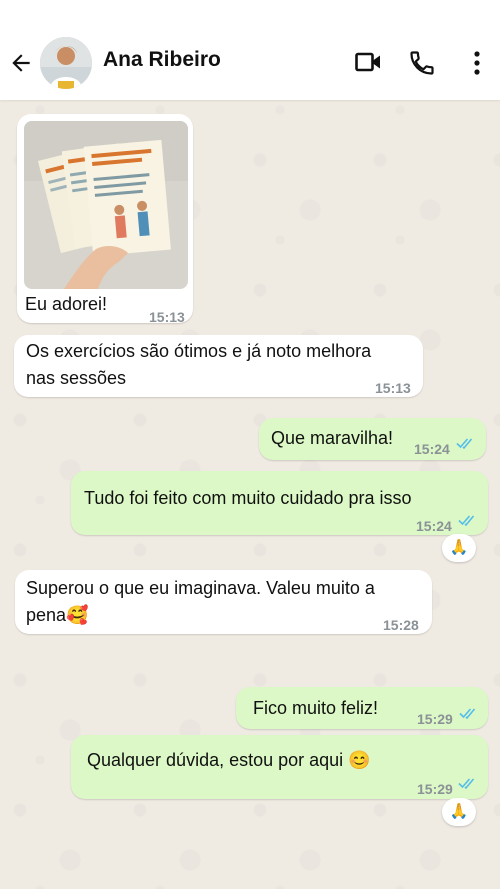 This screenshot has height=889, width=500. Describe the element at coordinates (66, 63) in the screenshot. I see `avatar` at that location.